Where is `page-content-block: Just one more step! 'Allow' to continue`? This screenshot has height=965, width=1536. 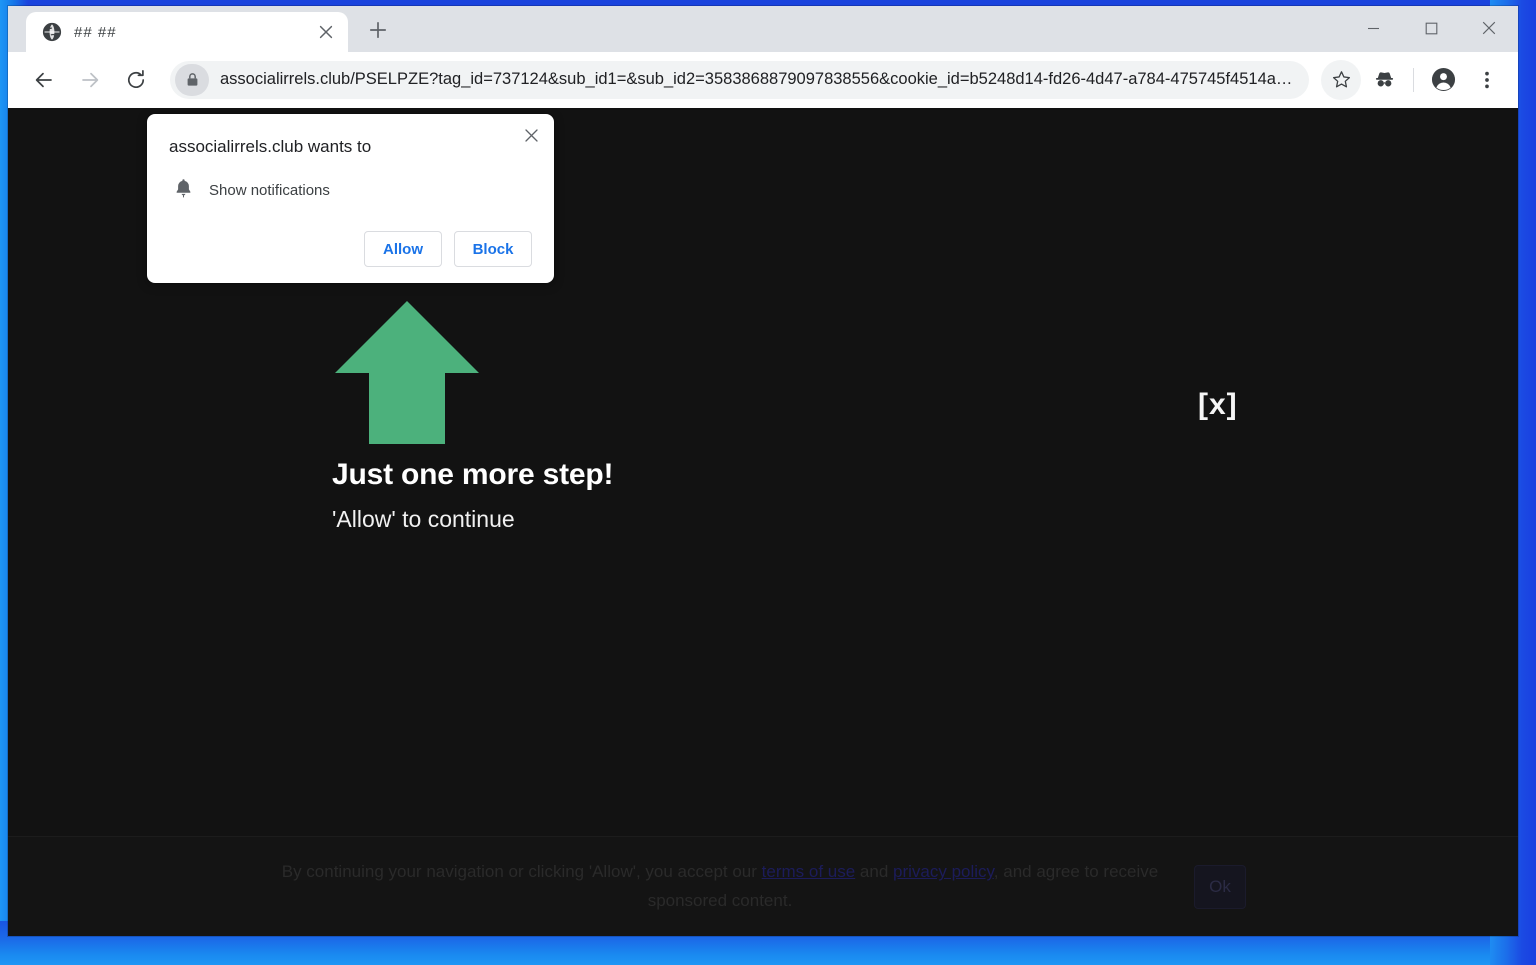 page-content-block: Just one more step! 'Allow' to continue is located at coordinates (564, 415).